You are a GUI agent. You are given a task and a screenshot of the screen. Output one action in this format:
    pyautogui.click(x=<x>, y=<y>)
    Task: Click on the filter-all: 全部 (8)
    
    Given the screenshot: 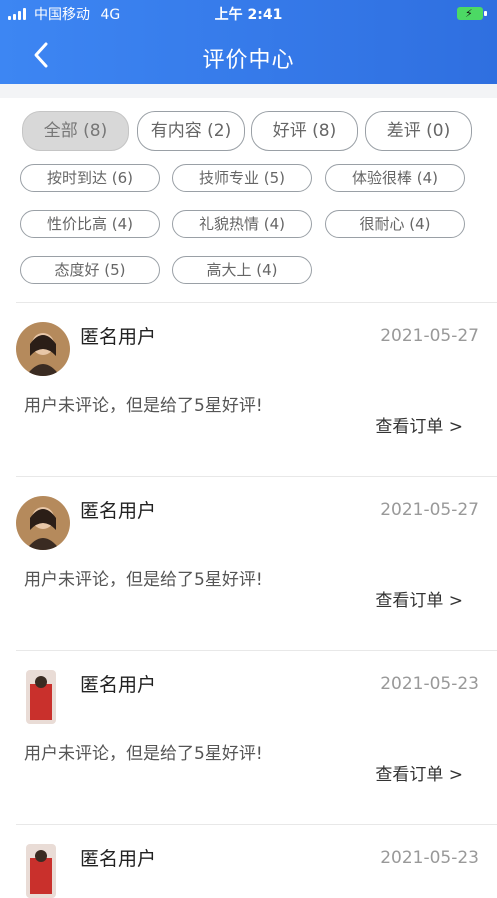 What is the action you would take?
    pyautogui.click(x=75, y=131)
    